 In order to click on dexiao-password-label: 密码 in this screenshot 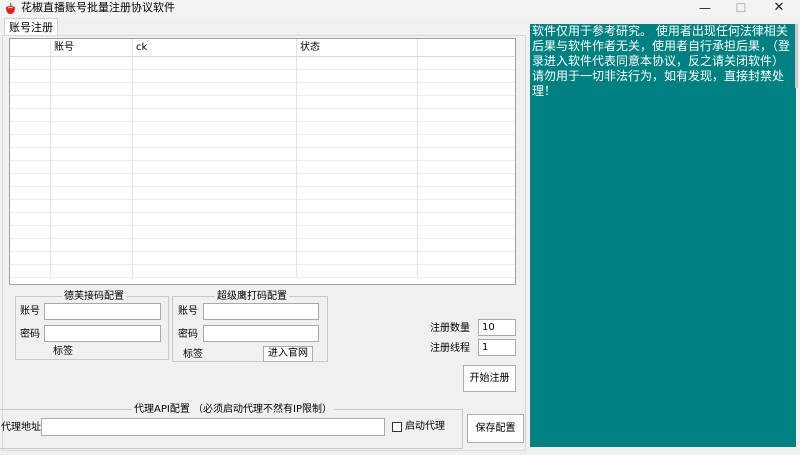, I will do `click(30, 334)`.